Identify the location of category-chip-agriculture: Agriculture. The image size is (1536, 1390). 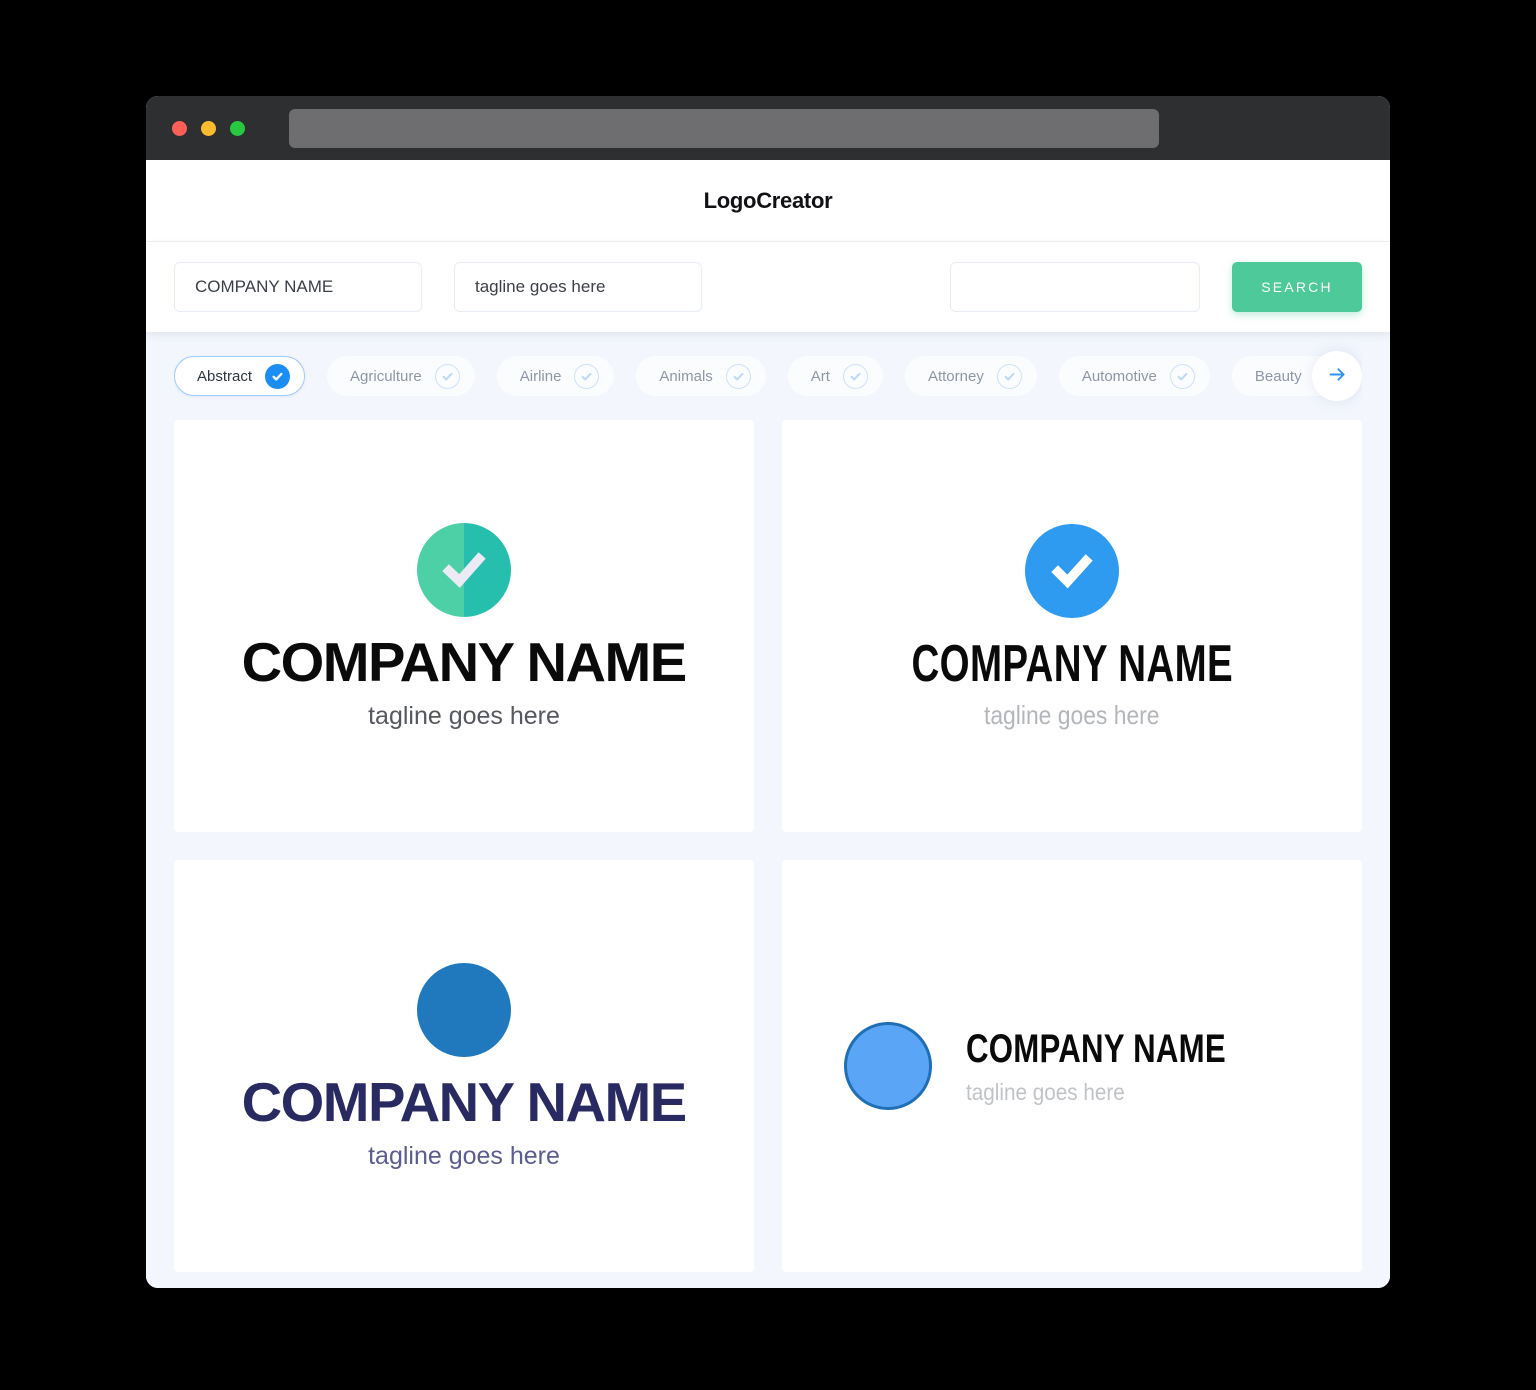
(401, 376).